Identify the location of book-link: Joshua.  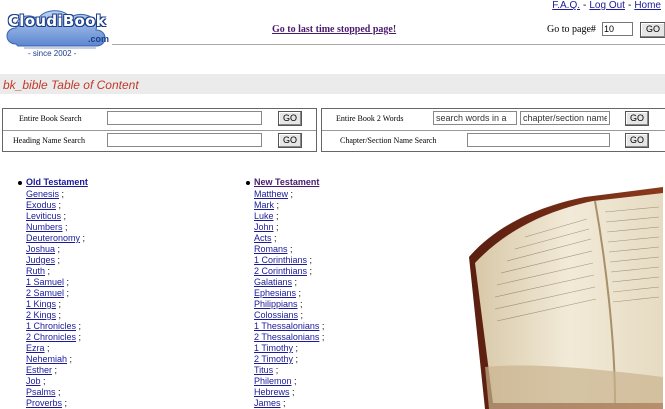
(40, 249).